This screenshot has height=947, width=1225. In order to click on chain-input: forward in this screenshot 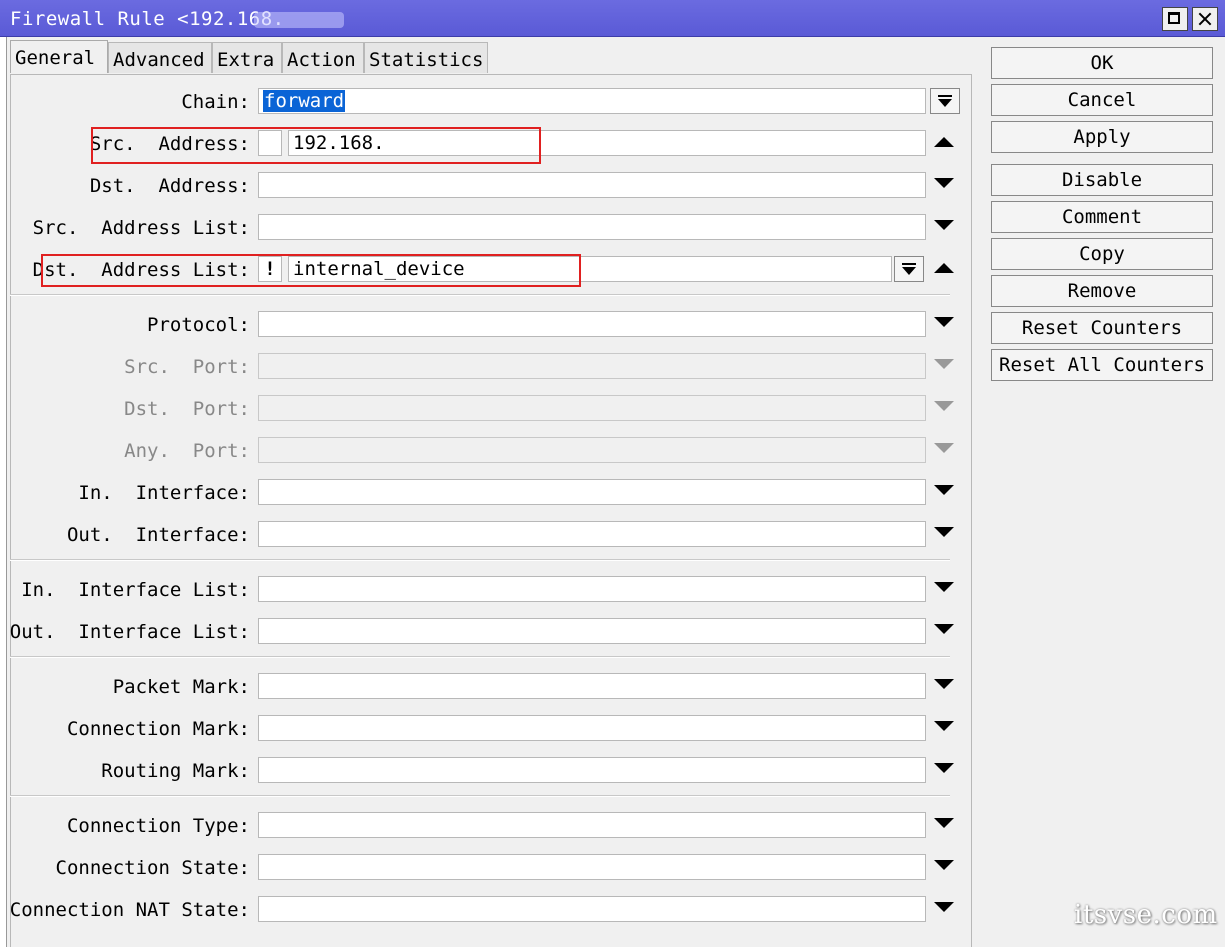, I will do `click(592, 101)`.